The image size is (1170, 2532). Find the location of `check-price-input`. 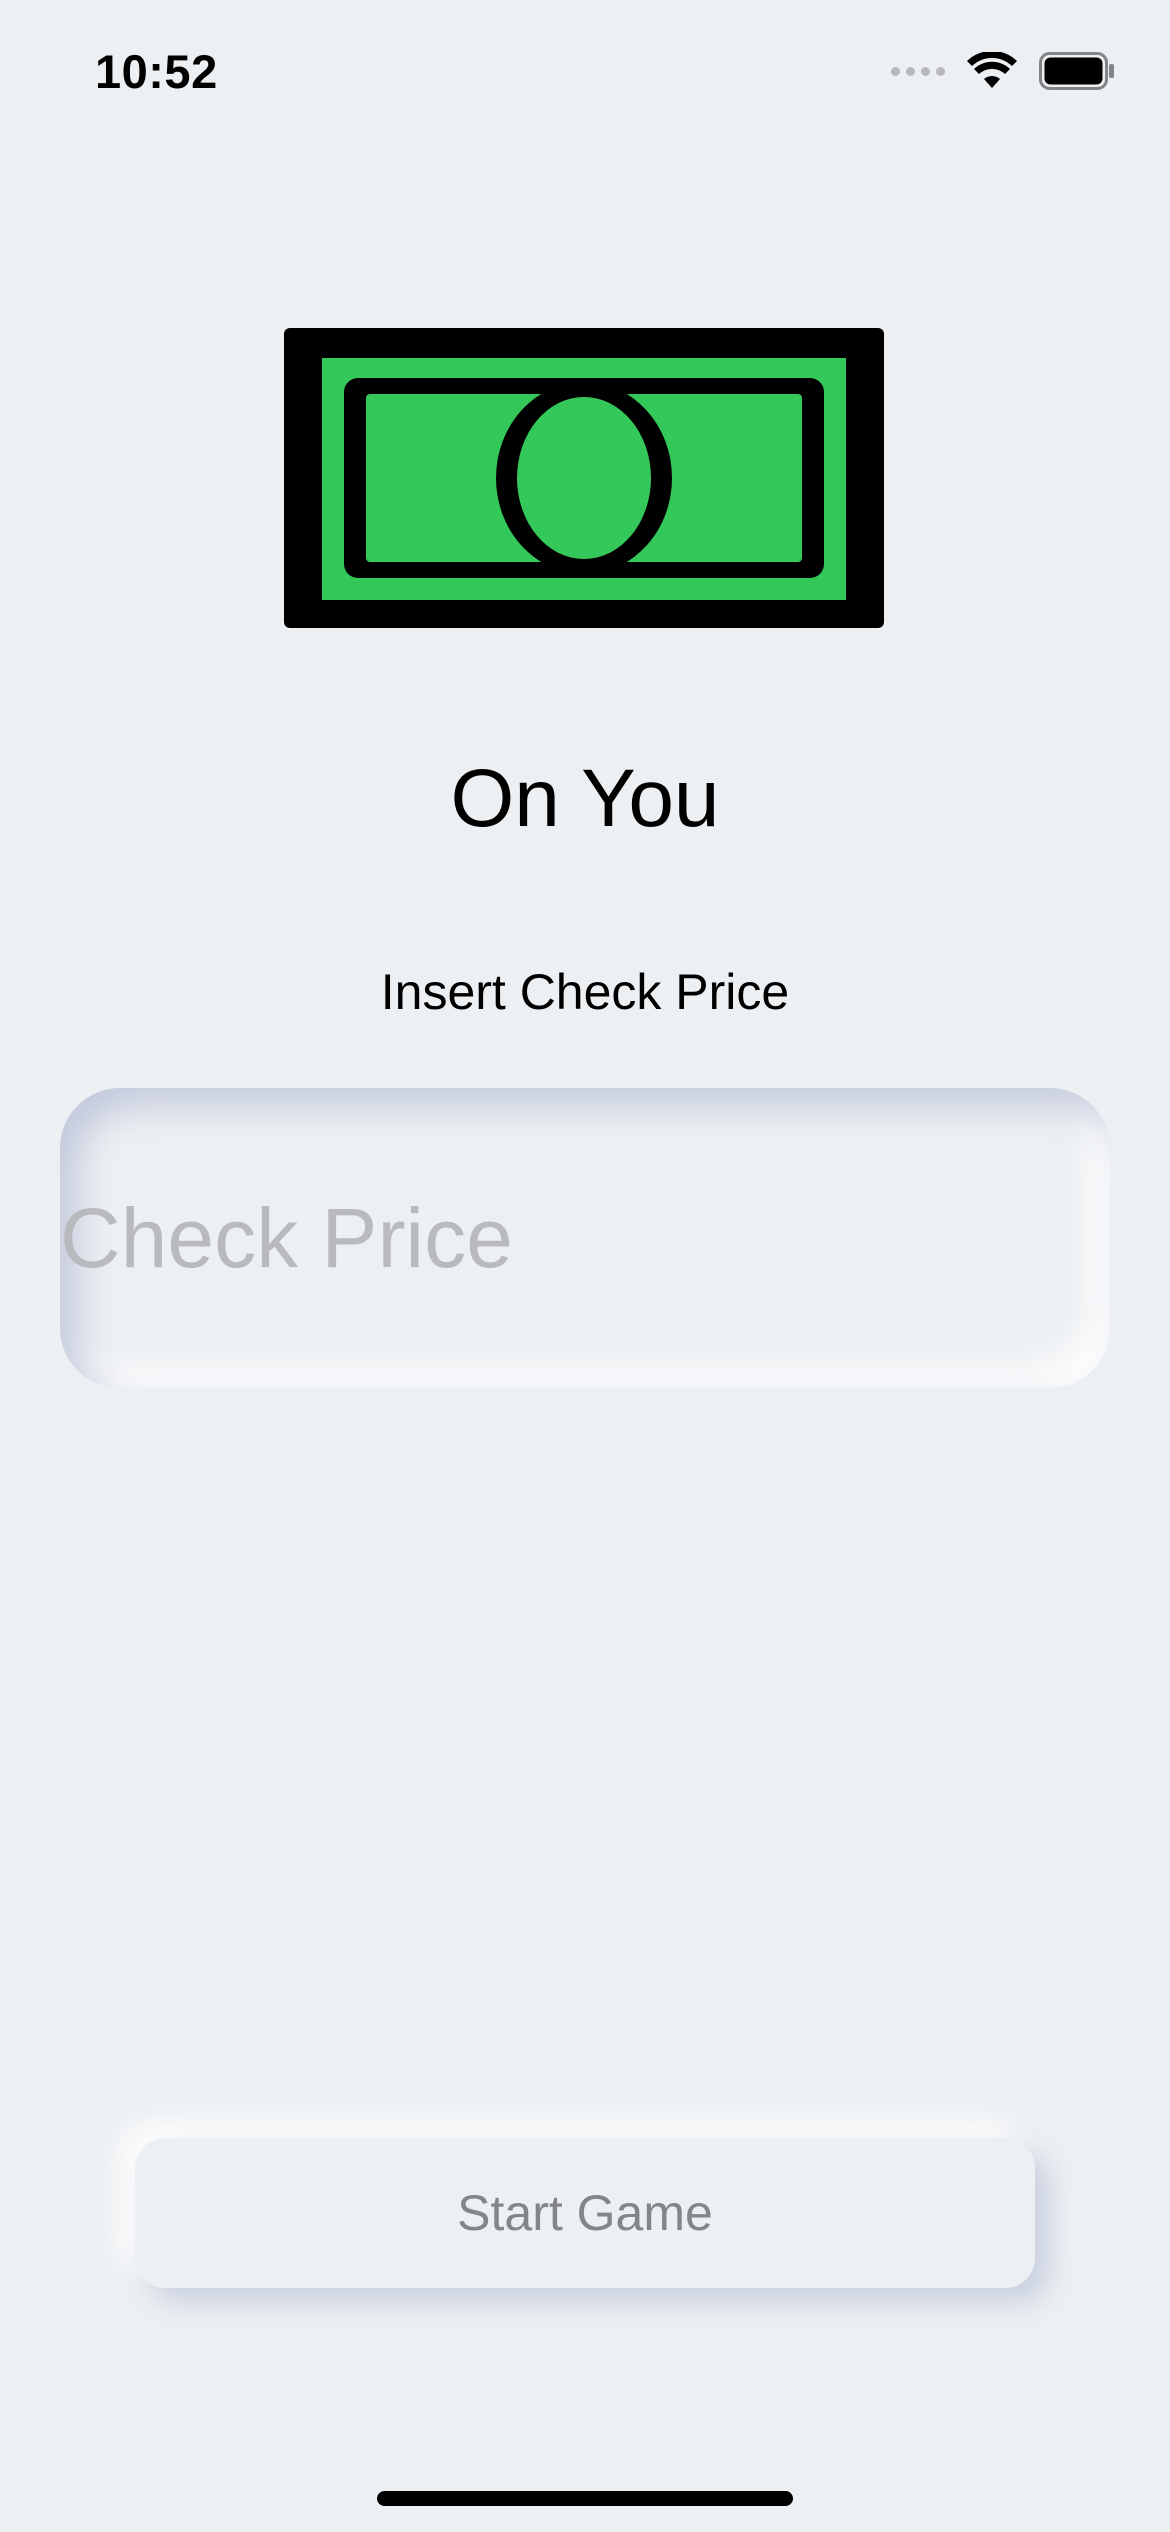

check-price-input is located at coordinates (585, 1238).